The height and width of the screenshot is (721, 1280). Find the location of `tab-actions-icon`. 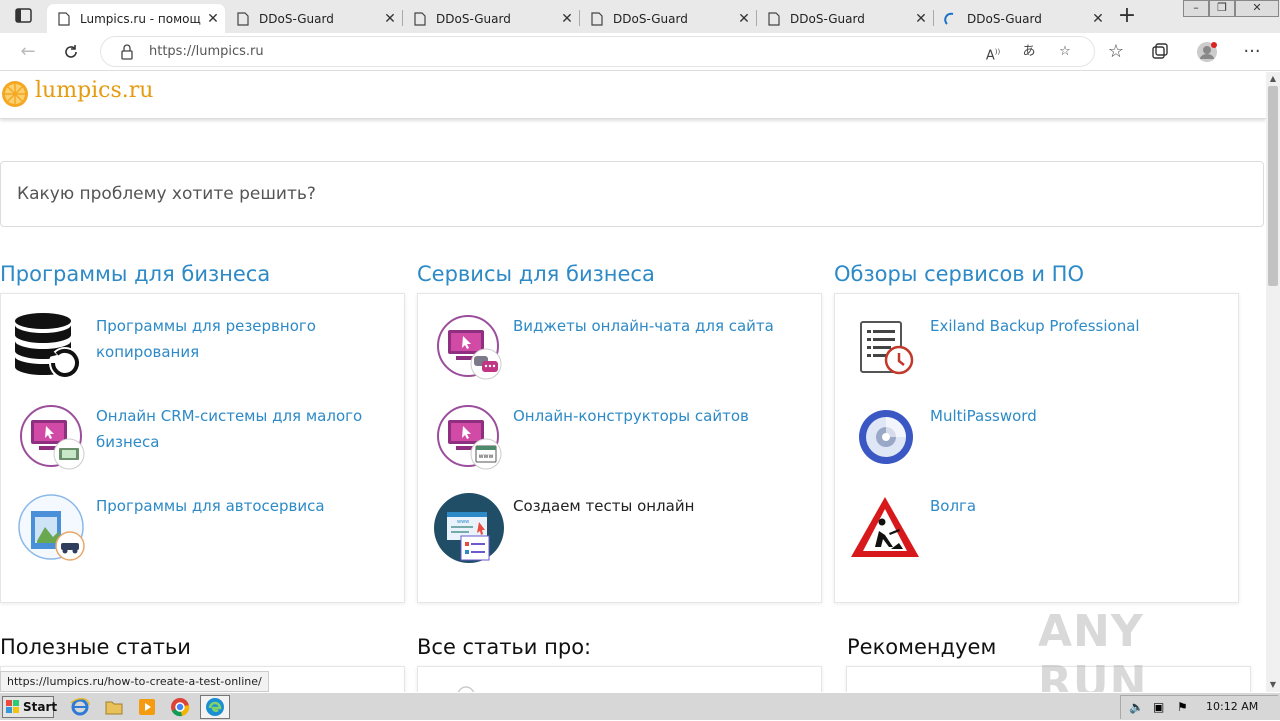

tab-actions-icon is located at coordinates (24, 16).